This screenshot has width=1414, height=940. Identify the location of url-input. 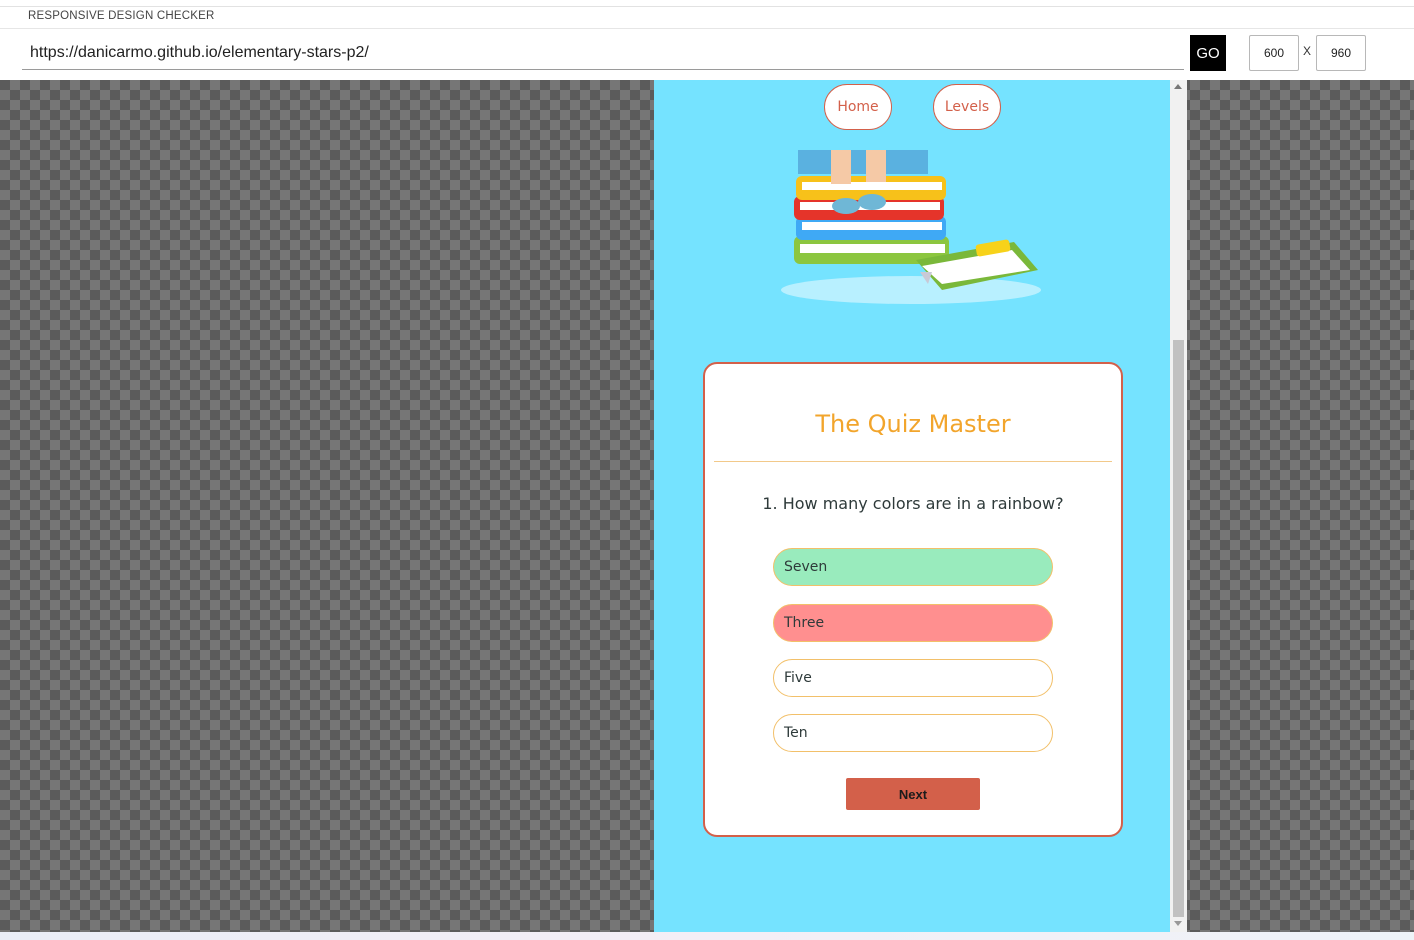
(603, 53).